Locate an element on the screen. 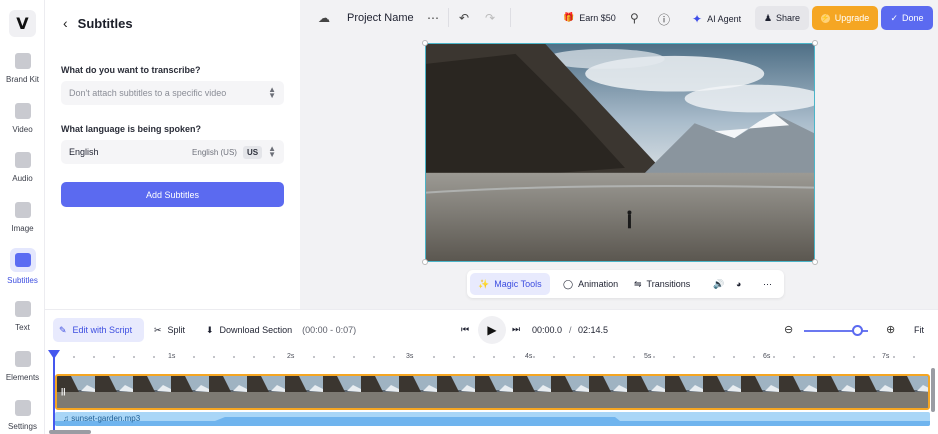 This screenshot has height=434, width=938. transitions-icon: ⇋ is located at coordinates (638, 283).